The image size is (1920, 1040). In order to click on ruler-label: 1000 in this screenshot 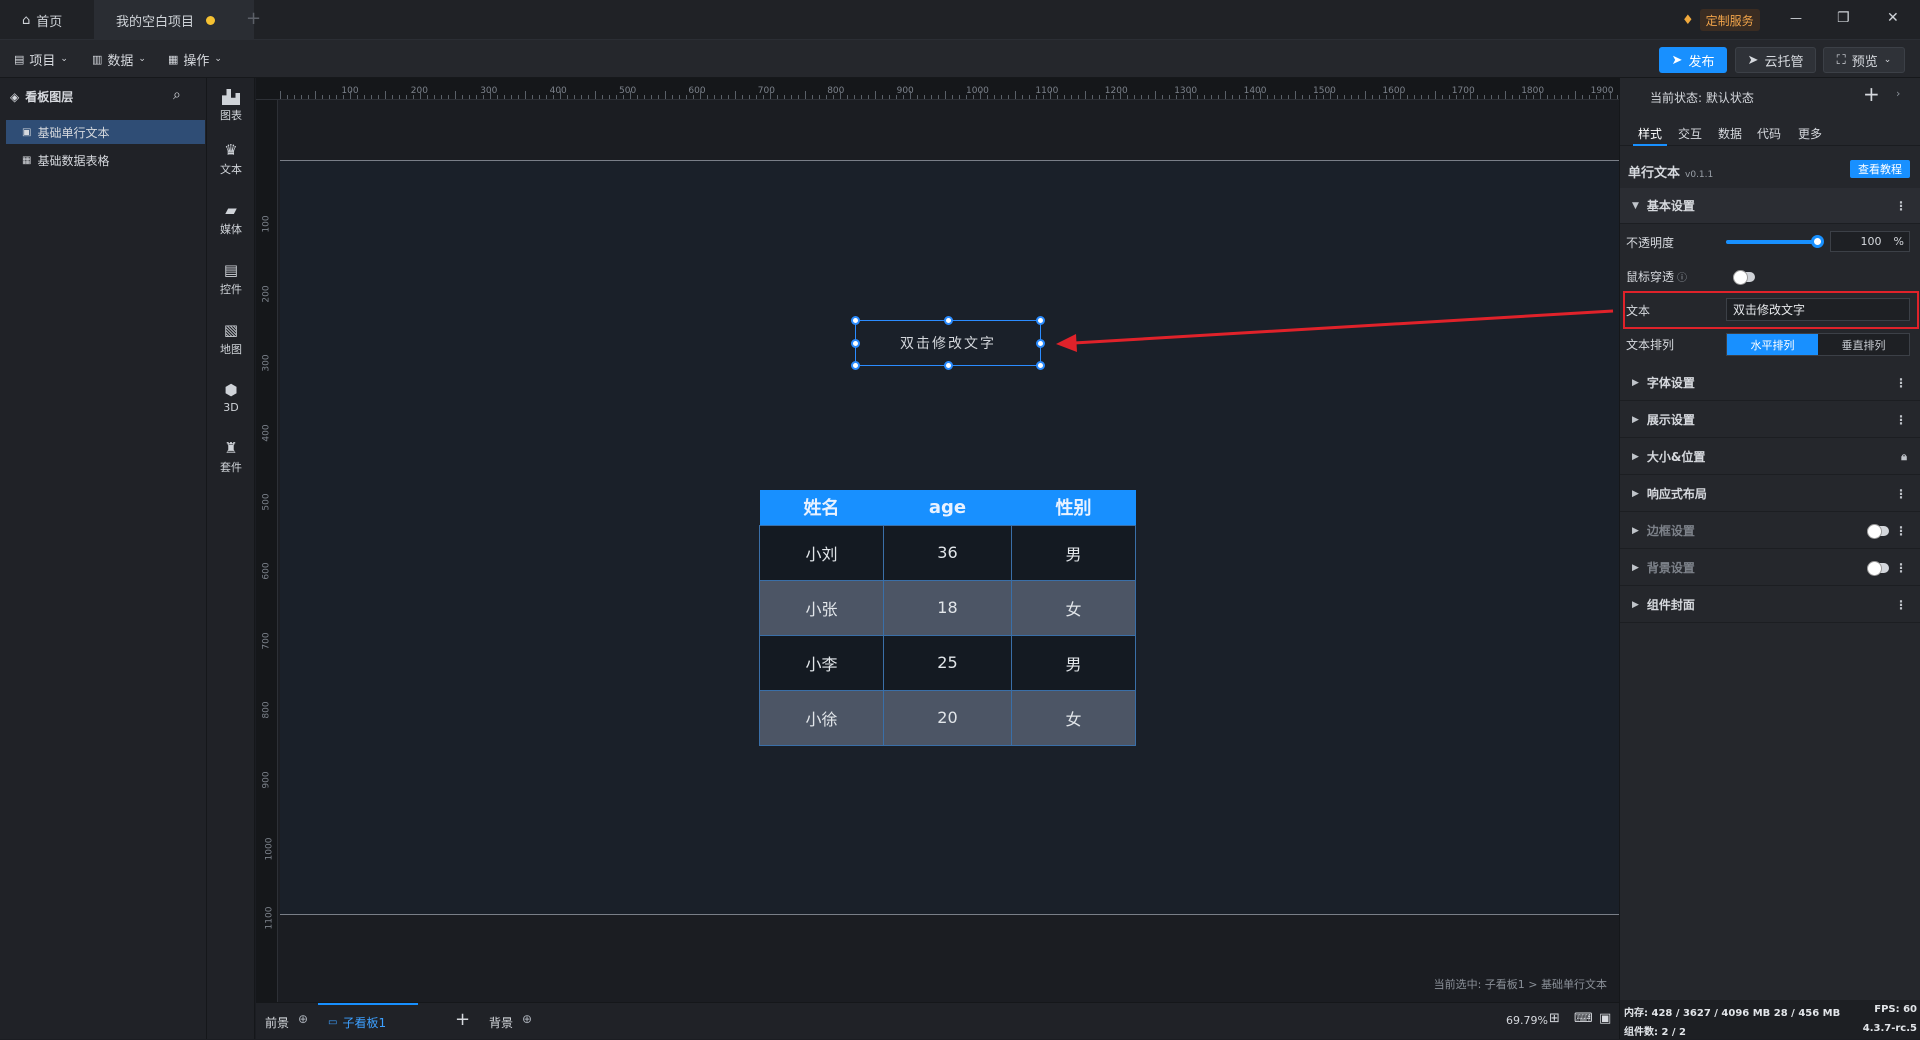, I will do `click(977, 91)`.